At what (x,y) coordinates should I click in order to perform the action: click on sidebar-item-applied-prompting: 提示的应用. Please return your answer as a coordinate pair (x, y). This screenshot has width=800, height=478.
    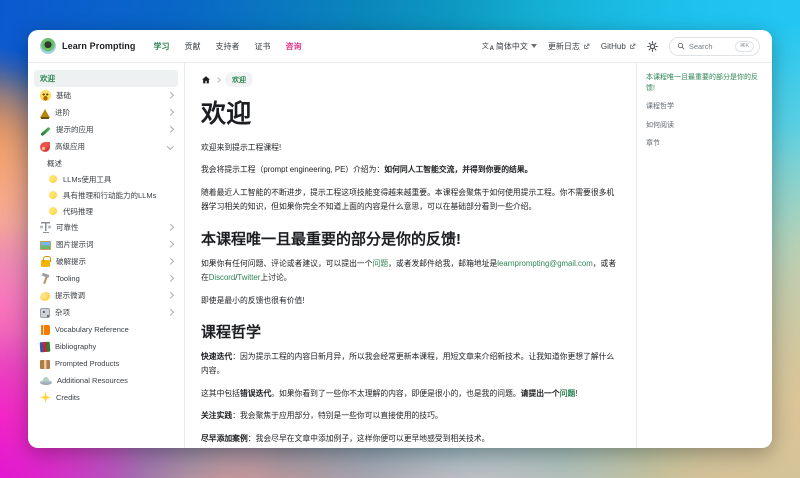
    Looking at the image, I should click on (106, 129).